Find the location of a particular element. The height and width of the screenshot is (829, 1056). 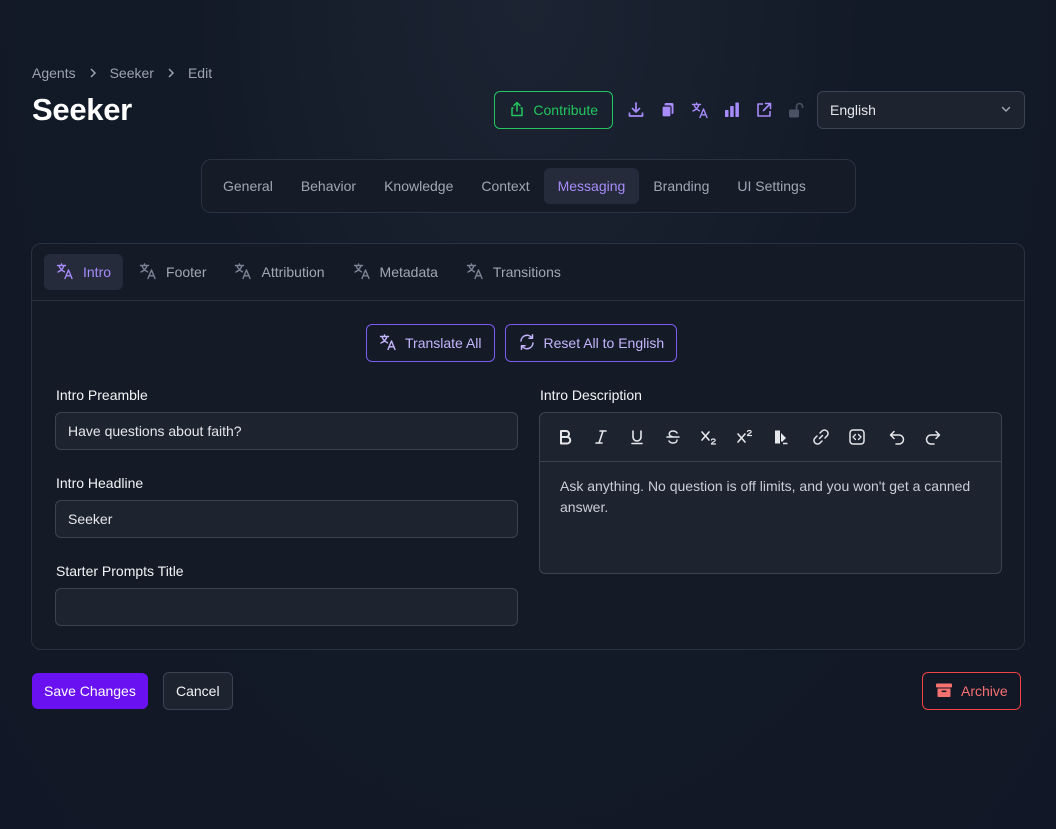

translate-all-label: Translate All is located at coordinates (443, 343).